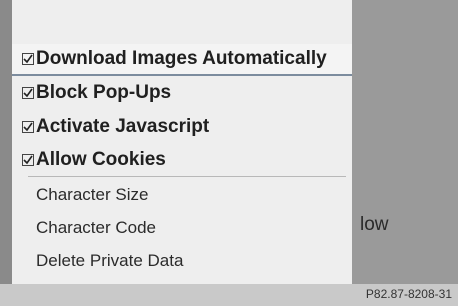 This screenshot has width=458, height=306. Describe the element at coordinates (110, 260) in the screenshot. I see `menu-item-label: Delete Private Data` at that location.